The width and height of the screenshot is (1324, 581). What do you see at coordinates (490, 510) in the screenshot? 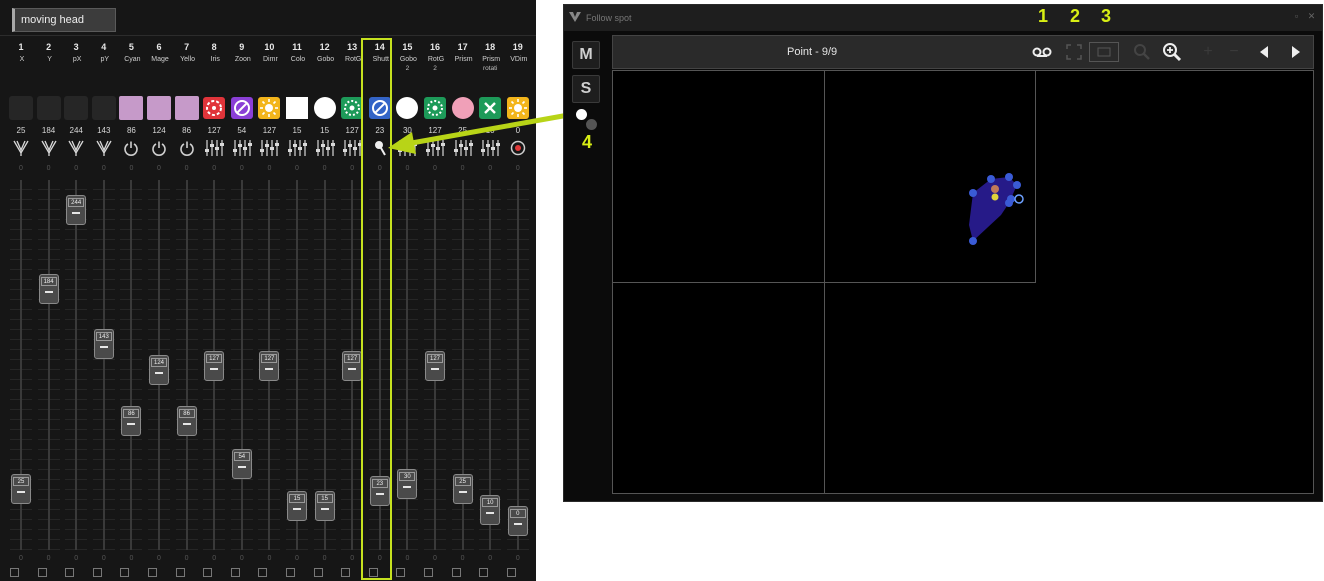
I see `fader-handle: 10` at bounding box center [490, 510].